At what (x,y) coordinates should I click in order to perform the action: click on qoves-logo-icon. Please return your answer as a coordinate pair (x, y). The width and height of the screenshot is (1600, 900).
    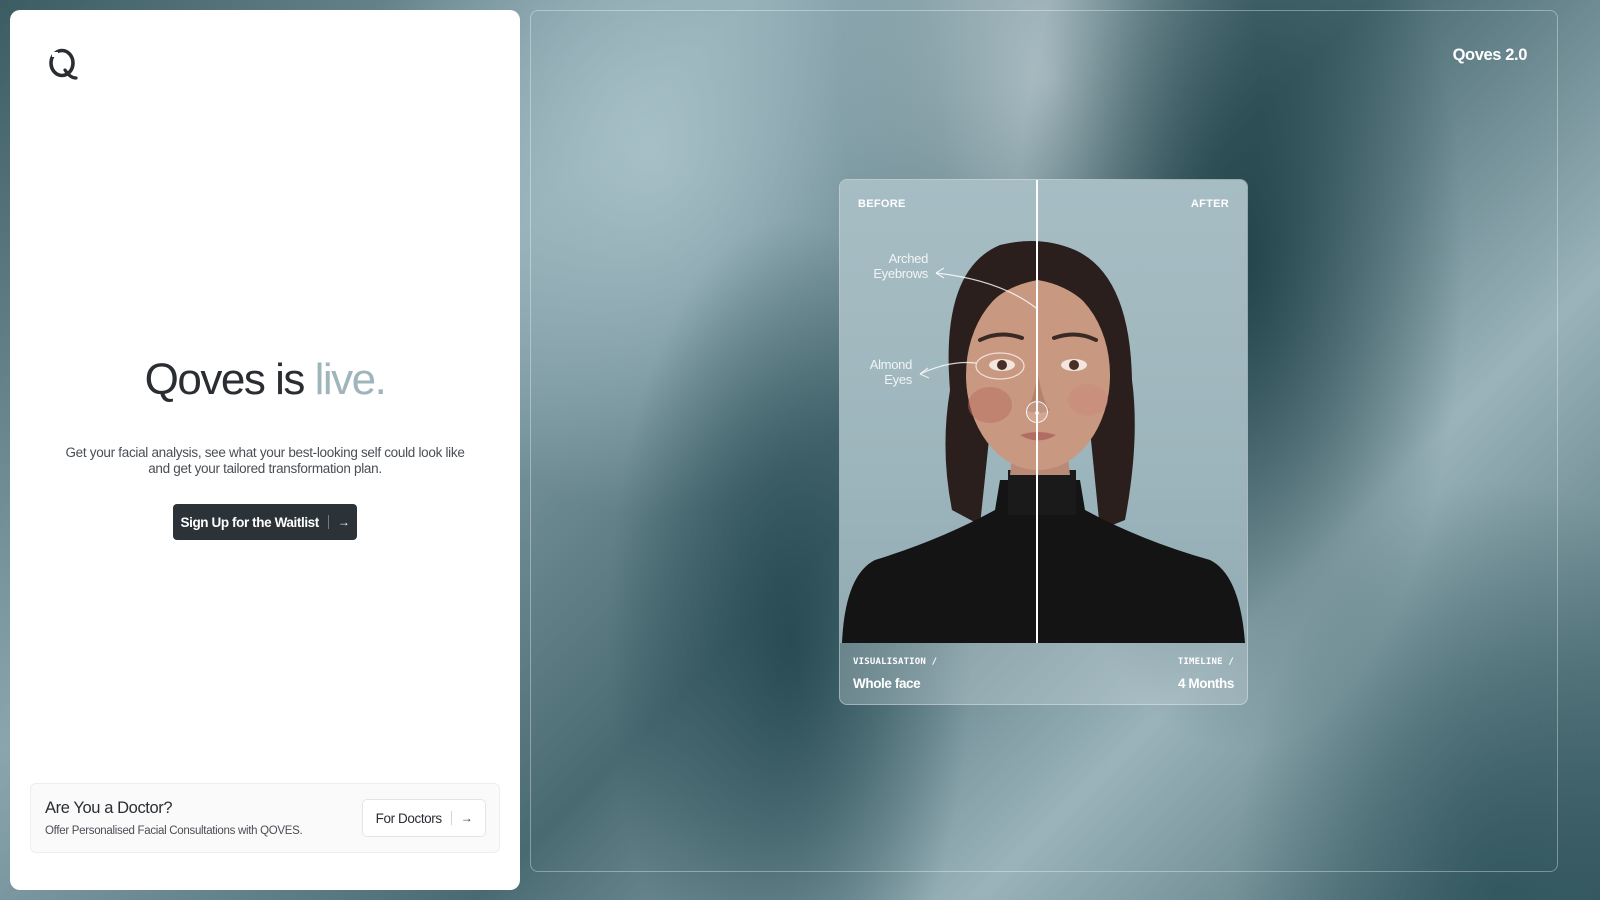
    Looking at the image, I should click on (63, 64).